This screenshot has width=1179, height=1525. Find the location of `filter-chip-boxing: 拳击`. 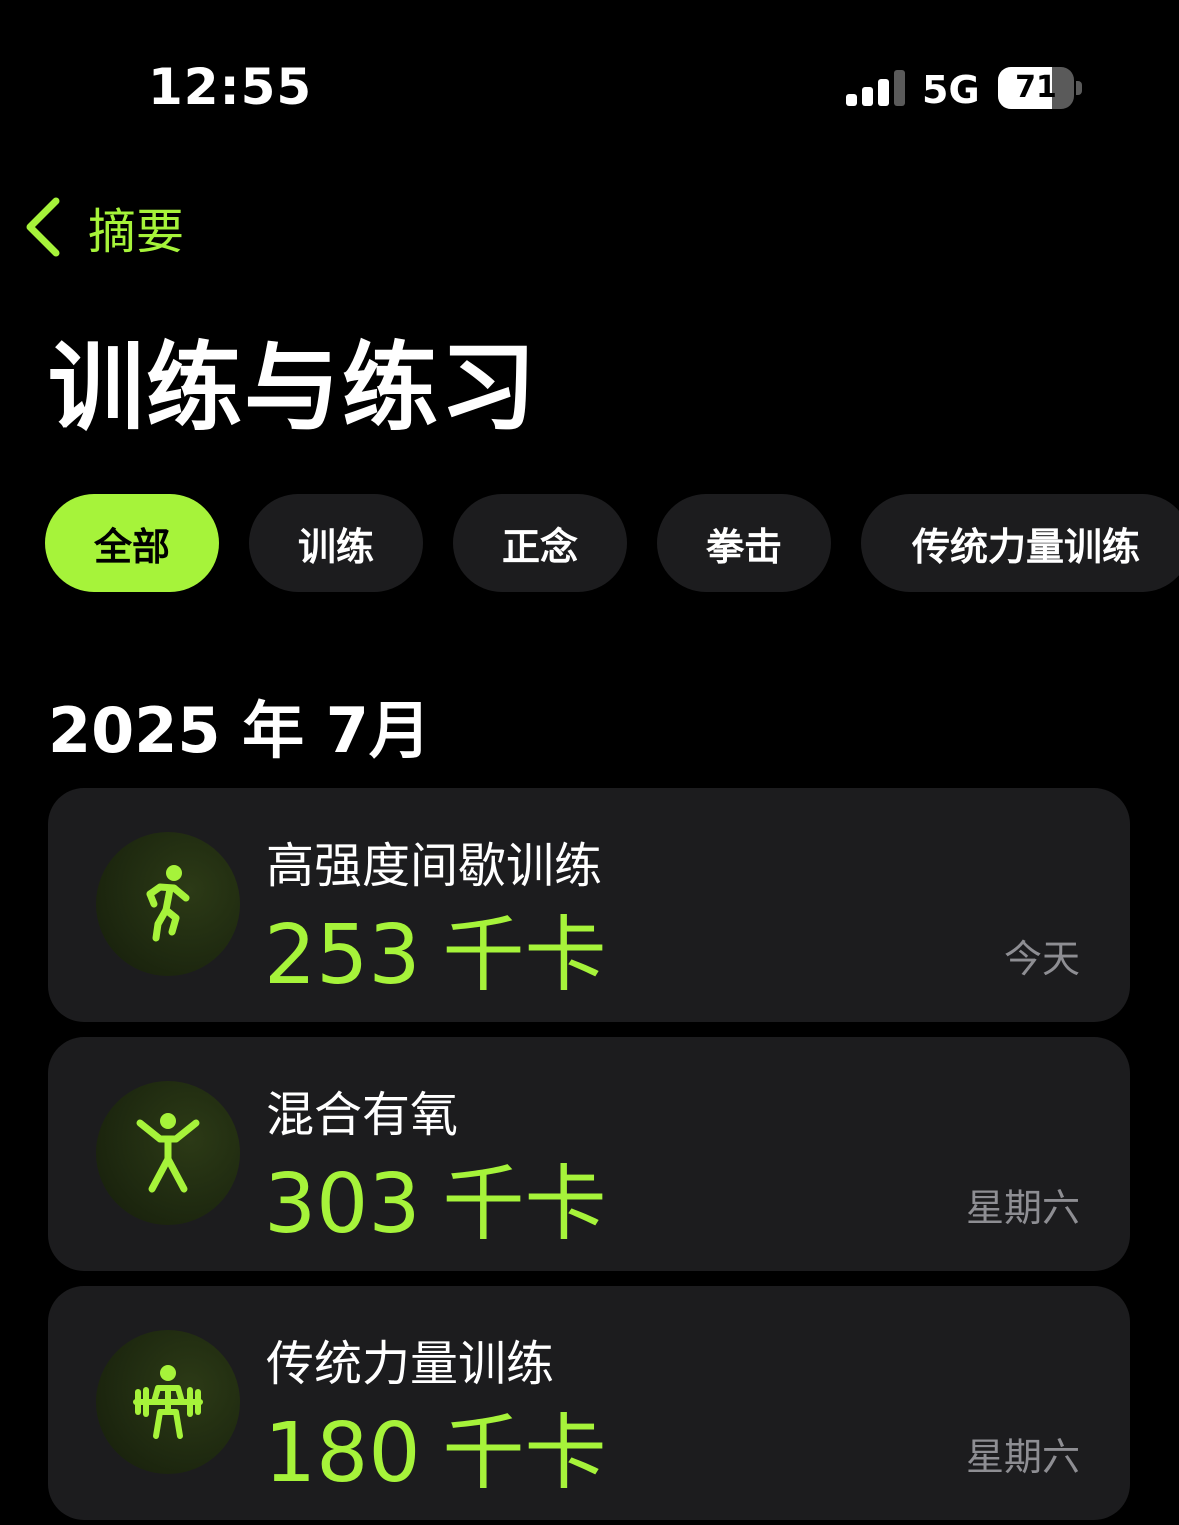

filter-chip-boxing: 拳击 is located at coordinates (744, 543).